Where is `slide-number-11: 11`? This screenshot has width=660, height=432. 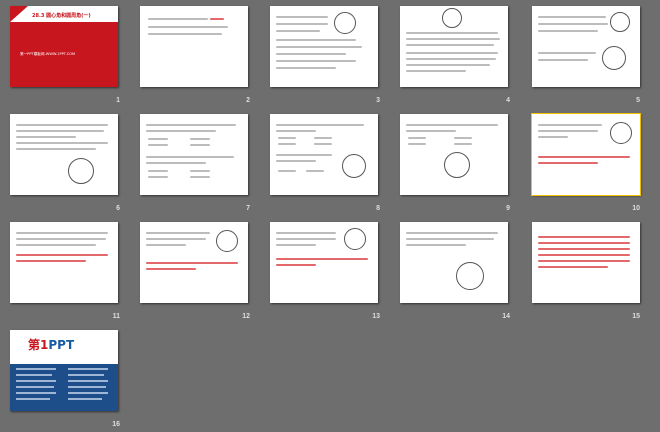 slide-number-11: 11 is located at coordinates (116, 316).